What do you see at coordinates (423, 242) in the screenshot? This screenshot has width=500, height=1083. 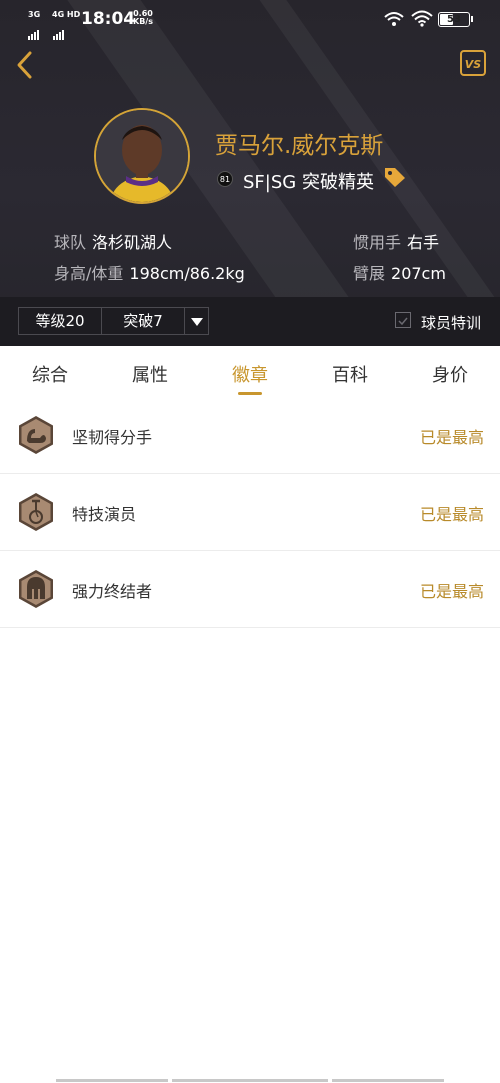 I see `hand-value: 右手` at bounding box center [423, 242].